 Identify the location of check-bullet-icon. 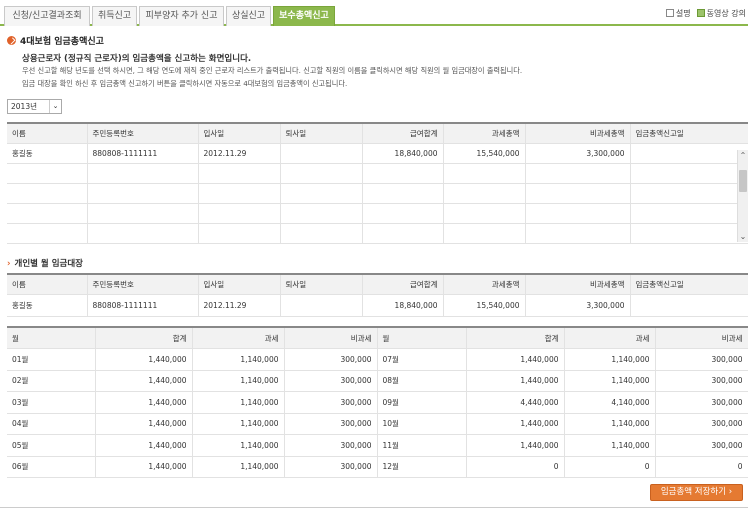
(11, 40).